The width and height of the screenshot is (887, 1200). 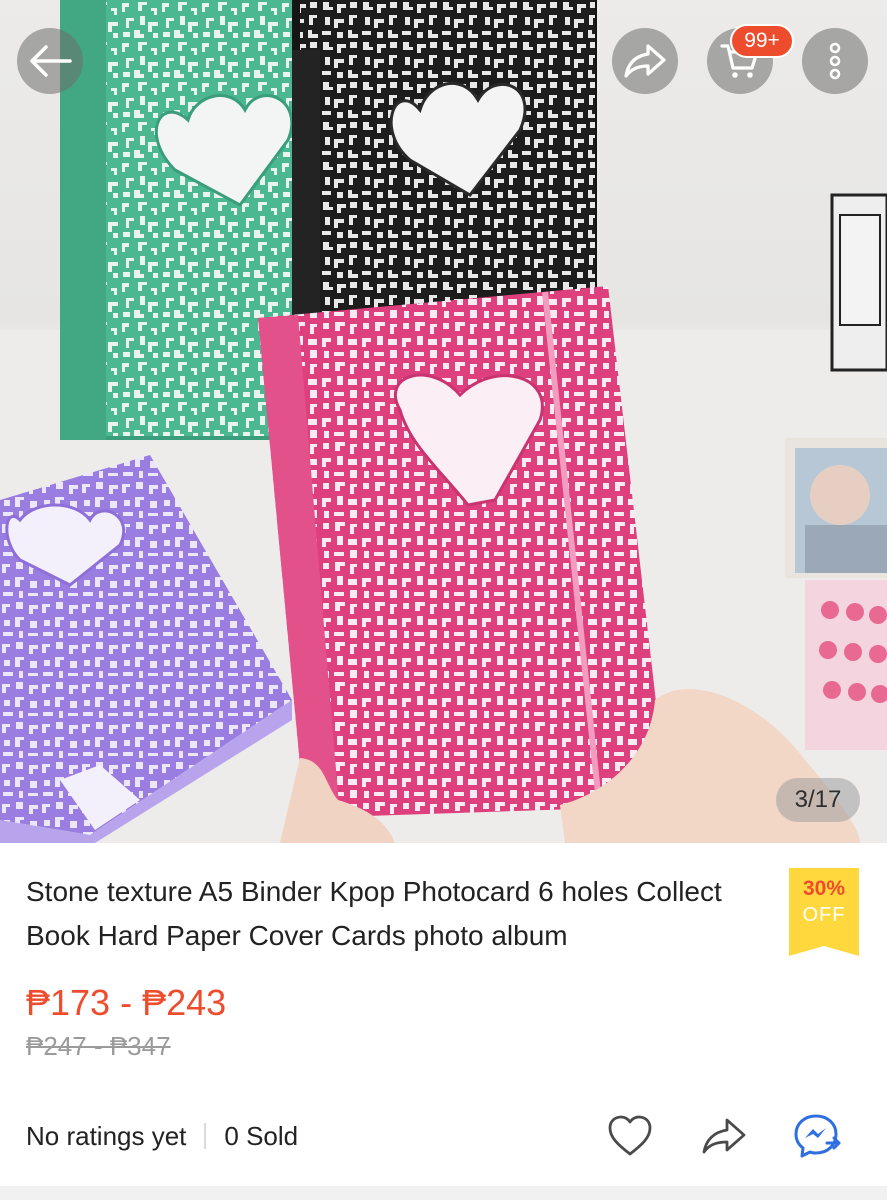 I want to click on discount-percent: 30%, so click(x=824, y=888).